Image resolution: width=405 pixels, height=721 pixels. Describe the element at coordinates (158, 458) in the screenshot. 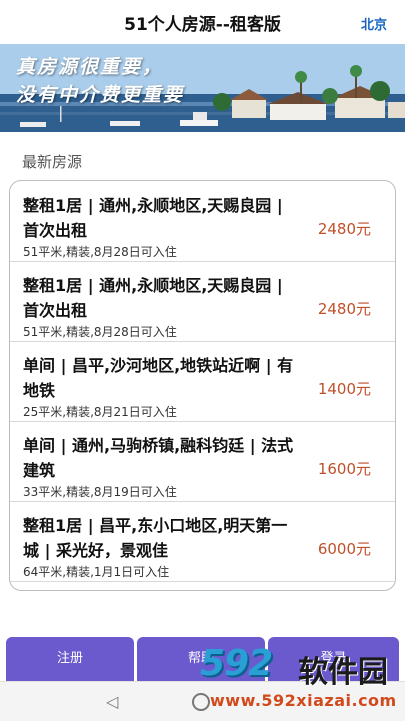

I see `listing-title: 单间 | 通州,马驹桥镇,融科钧廷 | 法式建筑` at that location.